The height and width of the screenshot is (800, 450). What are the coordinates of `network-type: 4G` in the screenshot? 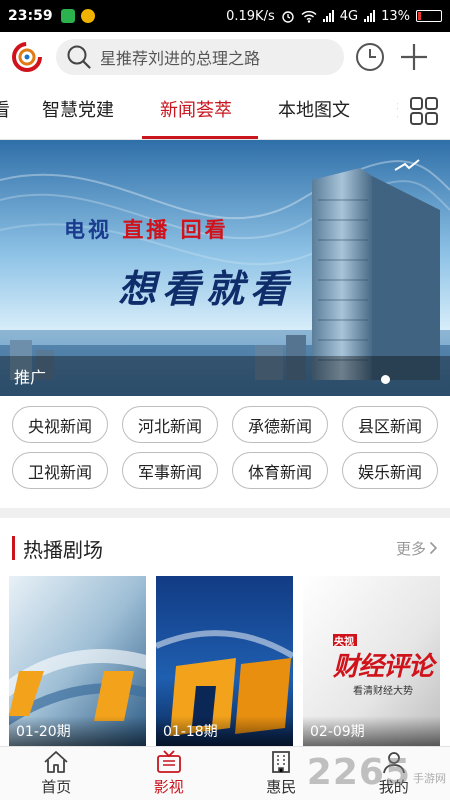 It's located at (349, 16).